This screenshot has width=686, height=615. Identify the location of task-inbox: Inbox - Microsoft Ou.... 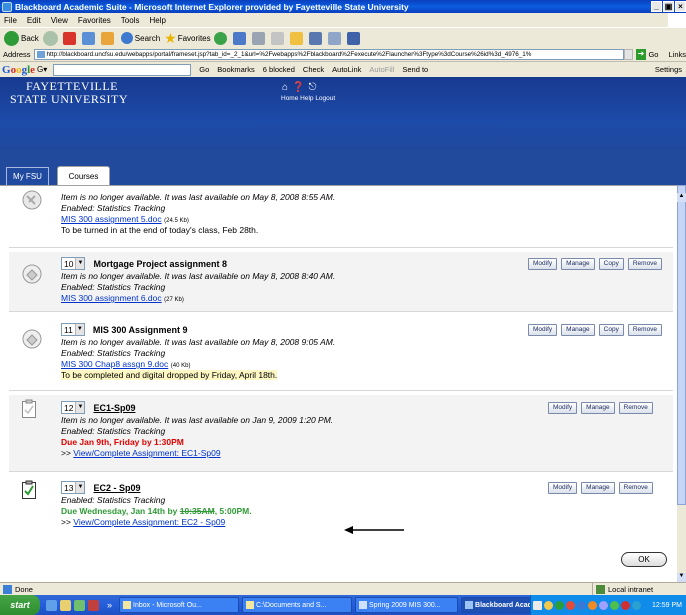
(179, 605).